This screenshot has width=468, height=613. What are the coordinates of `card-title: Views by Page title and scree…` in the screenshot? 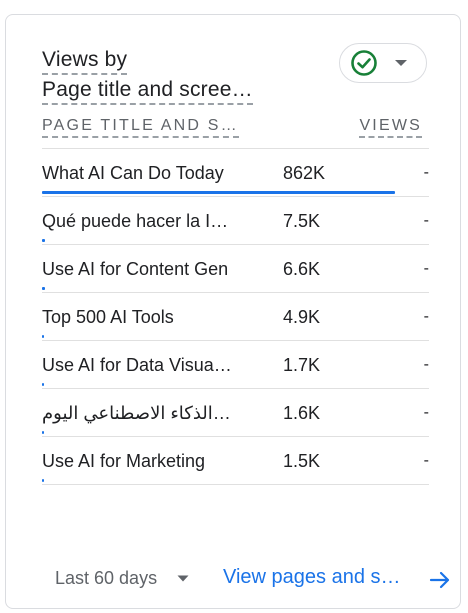 It's located at (147, 75).